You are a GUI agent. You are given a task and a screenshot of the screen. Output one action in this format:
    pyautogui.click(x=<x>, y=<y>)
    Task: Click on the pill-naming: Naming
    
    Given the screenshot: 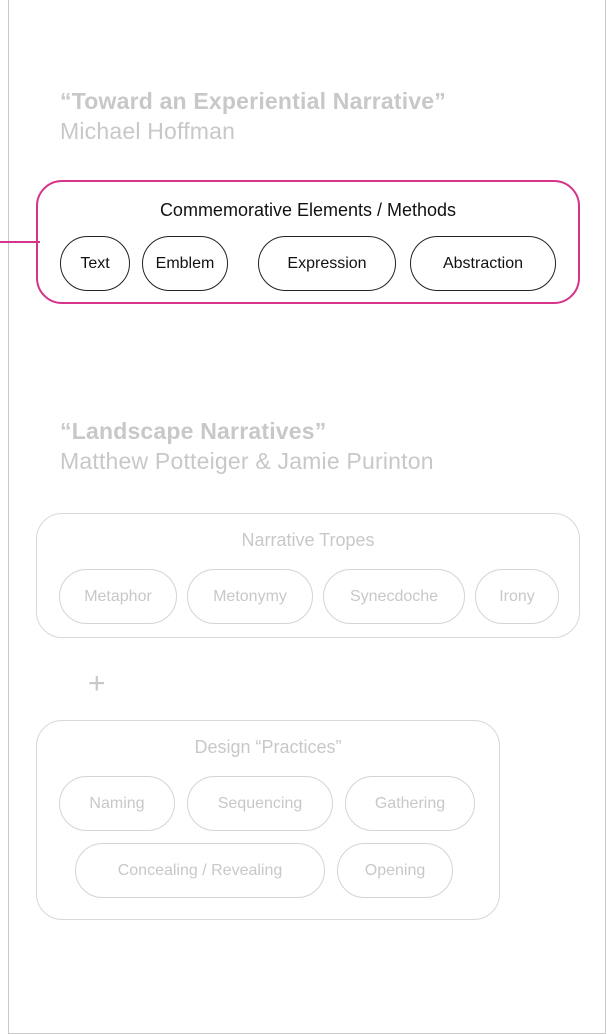 What is the action you would take?
    pyautogui.click(x=117, y=803)
    